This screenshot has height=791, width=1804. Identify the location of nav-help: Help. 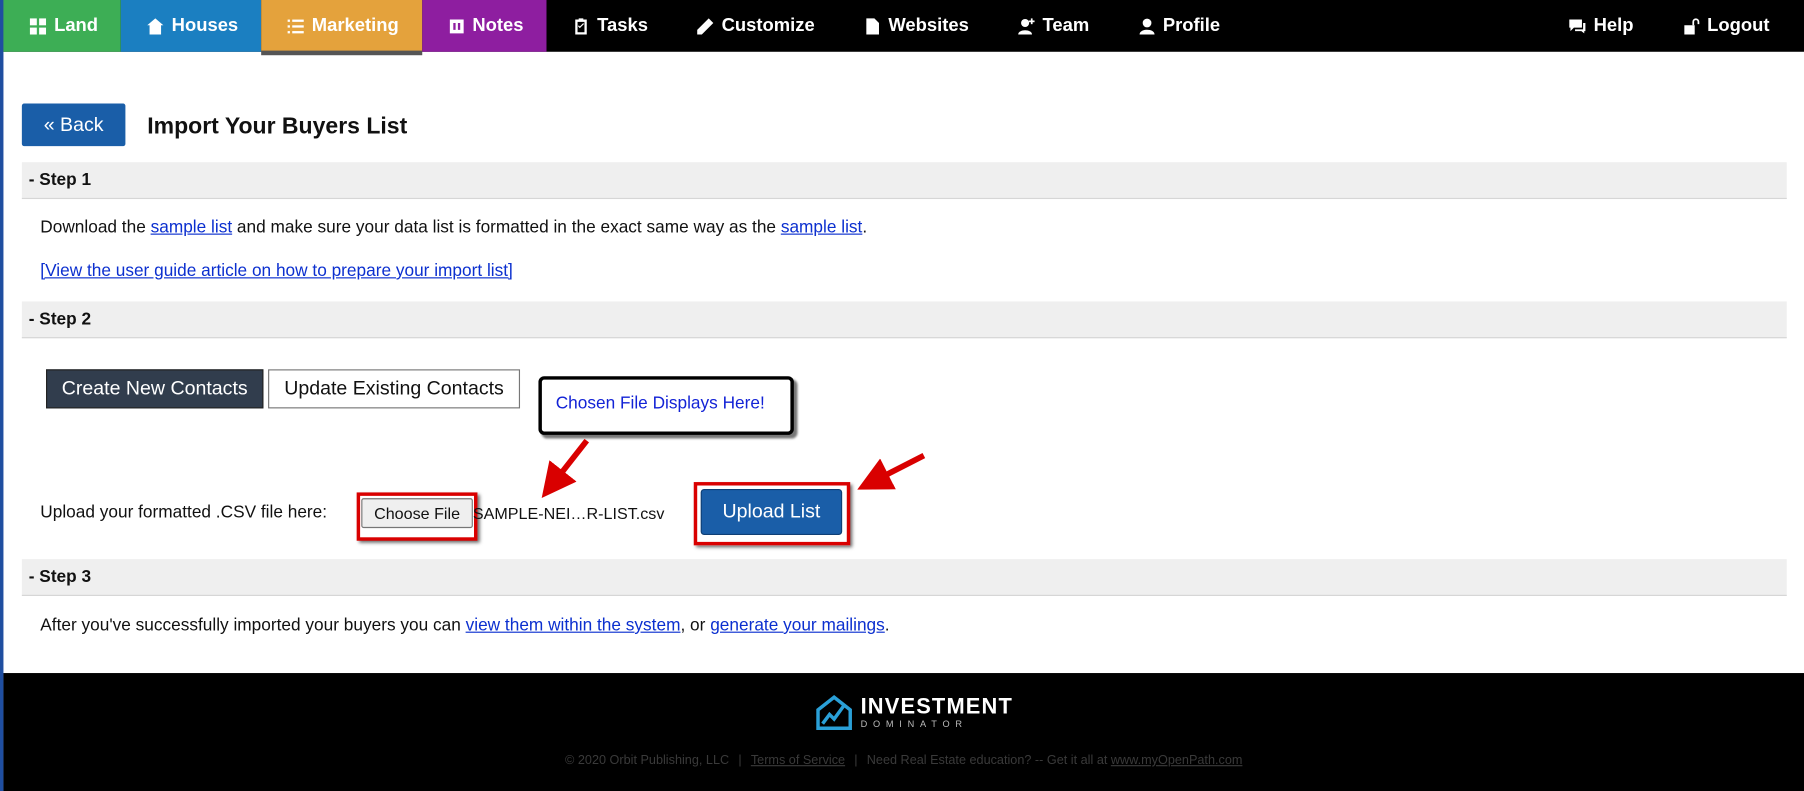
(1600, 26).